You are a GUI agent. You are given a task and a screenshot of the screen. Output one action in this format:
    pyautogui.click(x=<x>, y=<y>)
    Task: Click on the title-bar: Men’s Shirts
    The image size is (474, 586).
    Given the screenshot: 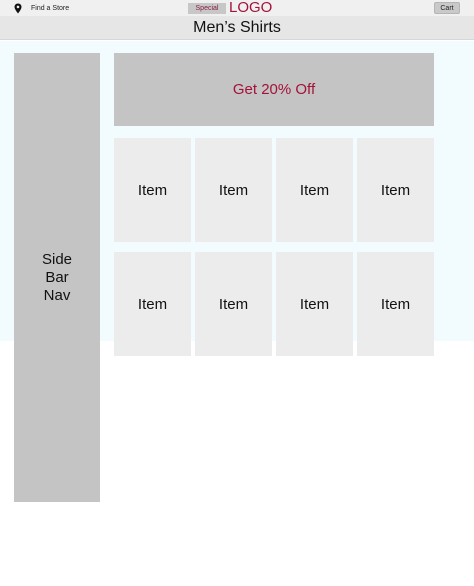 What is the action you would take?
    pyautogui.click(x=237, y=28)
    